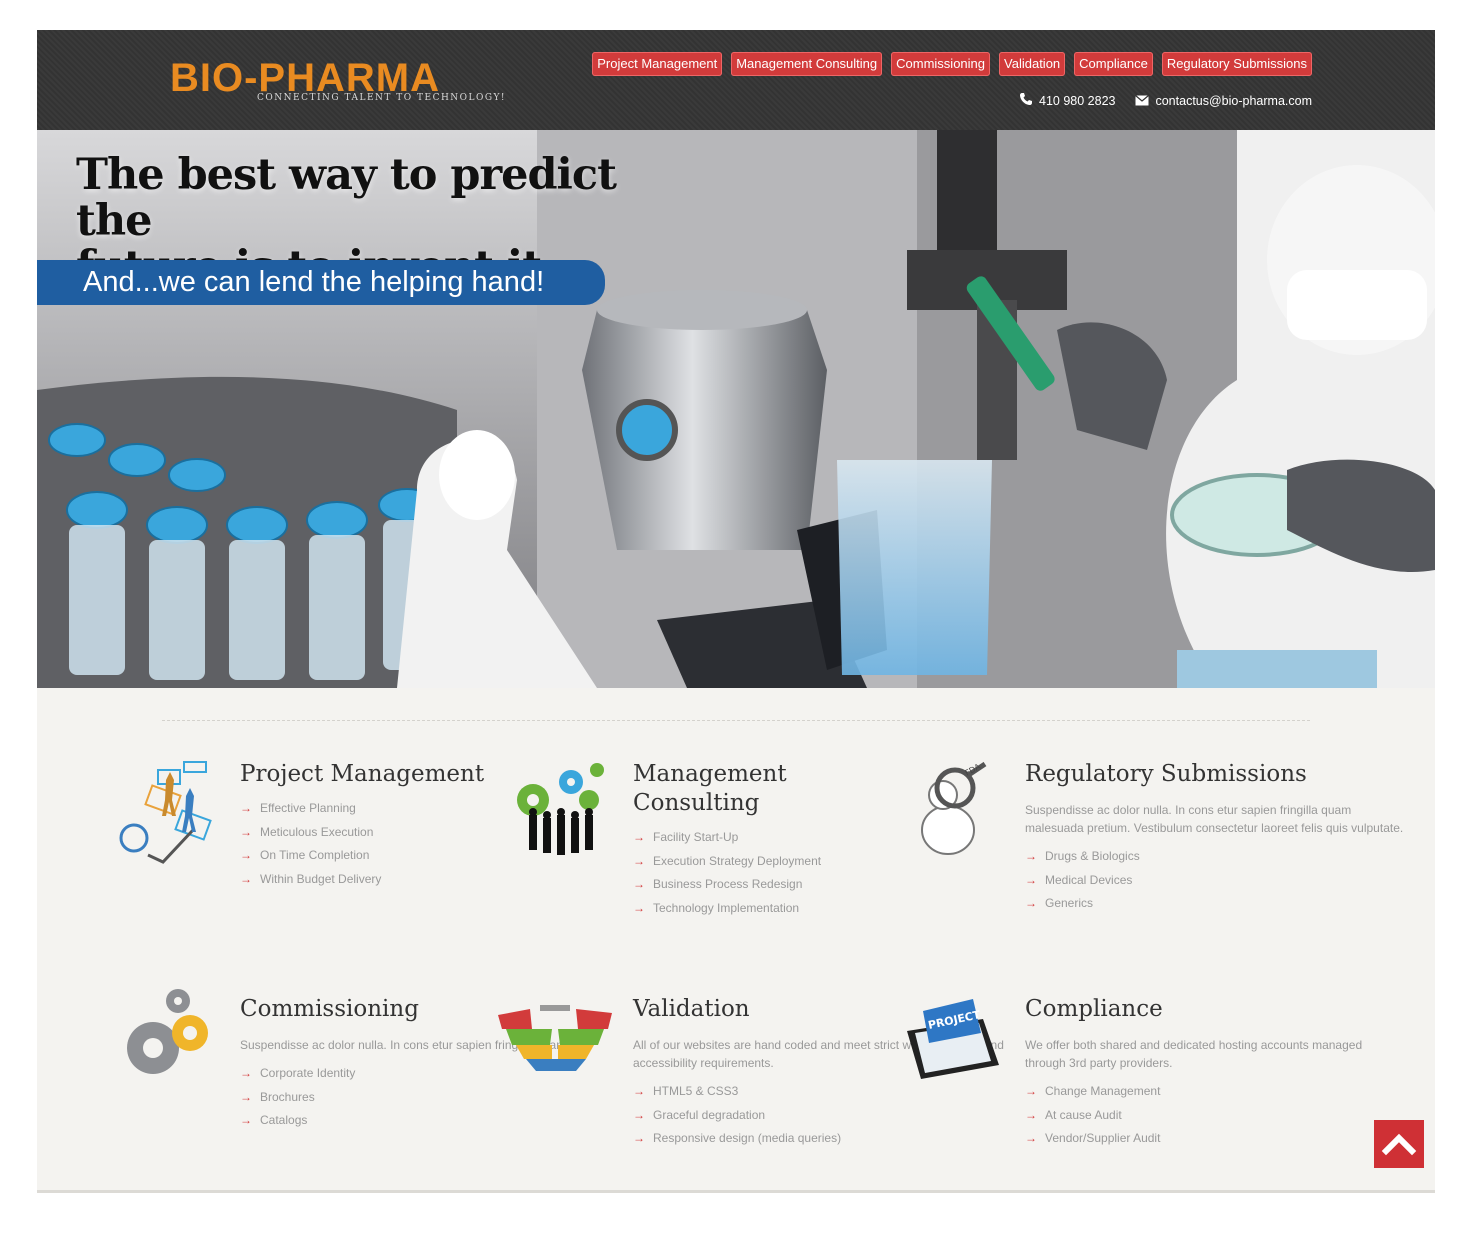  I want to click on back-to-top-button, so click(1399, 1144).